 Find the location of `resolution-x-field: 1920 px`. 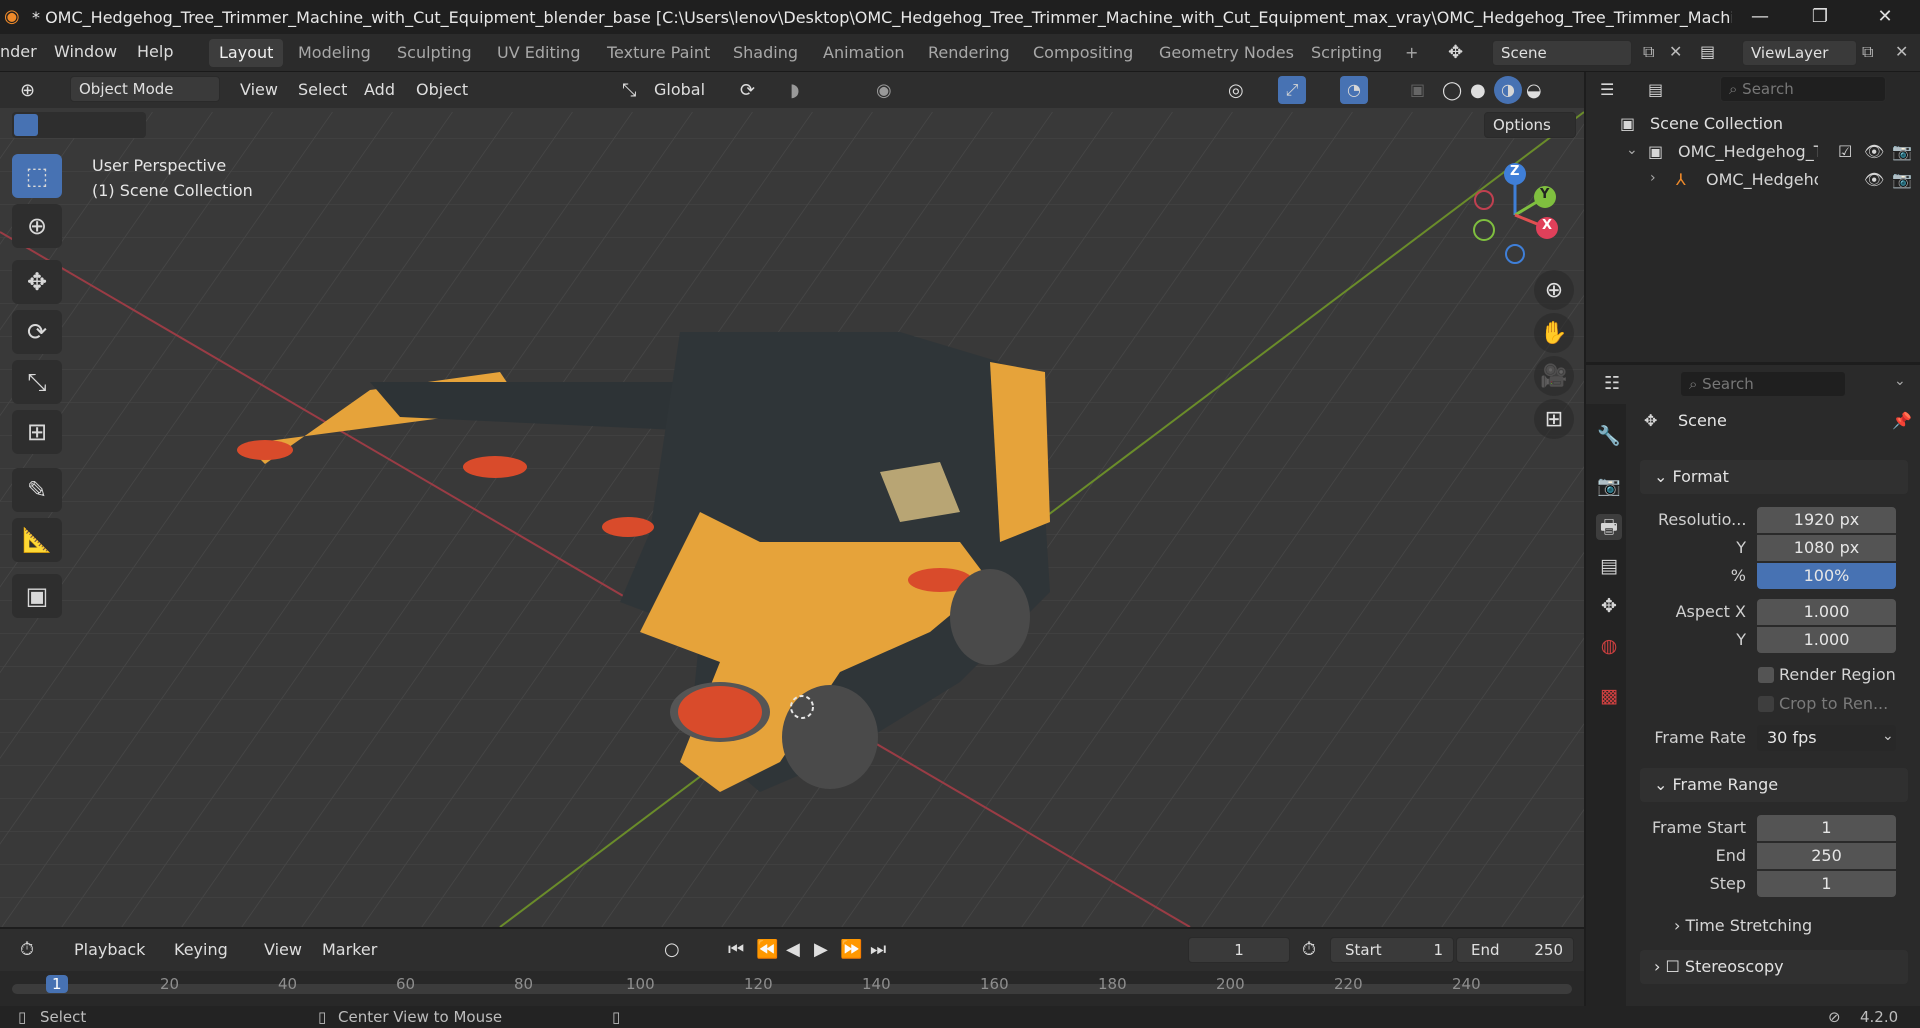

resolution-x-field: 1920 px is located at coordinates (1826, 520).